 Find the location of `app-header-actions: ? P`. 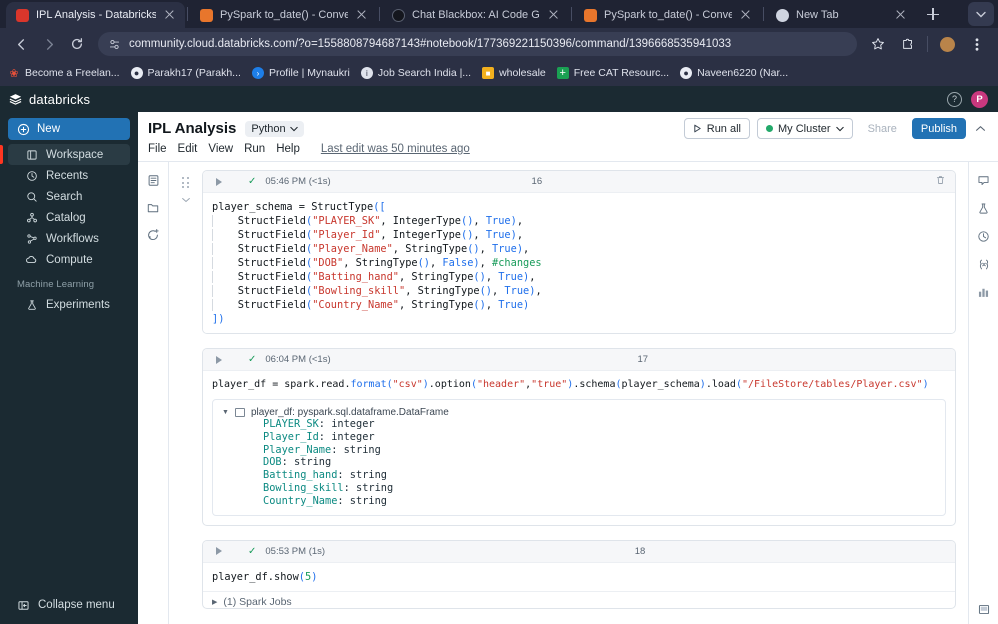

app-header-actions: ? P is located at coordinates (967, 99).